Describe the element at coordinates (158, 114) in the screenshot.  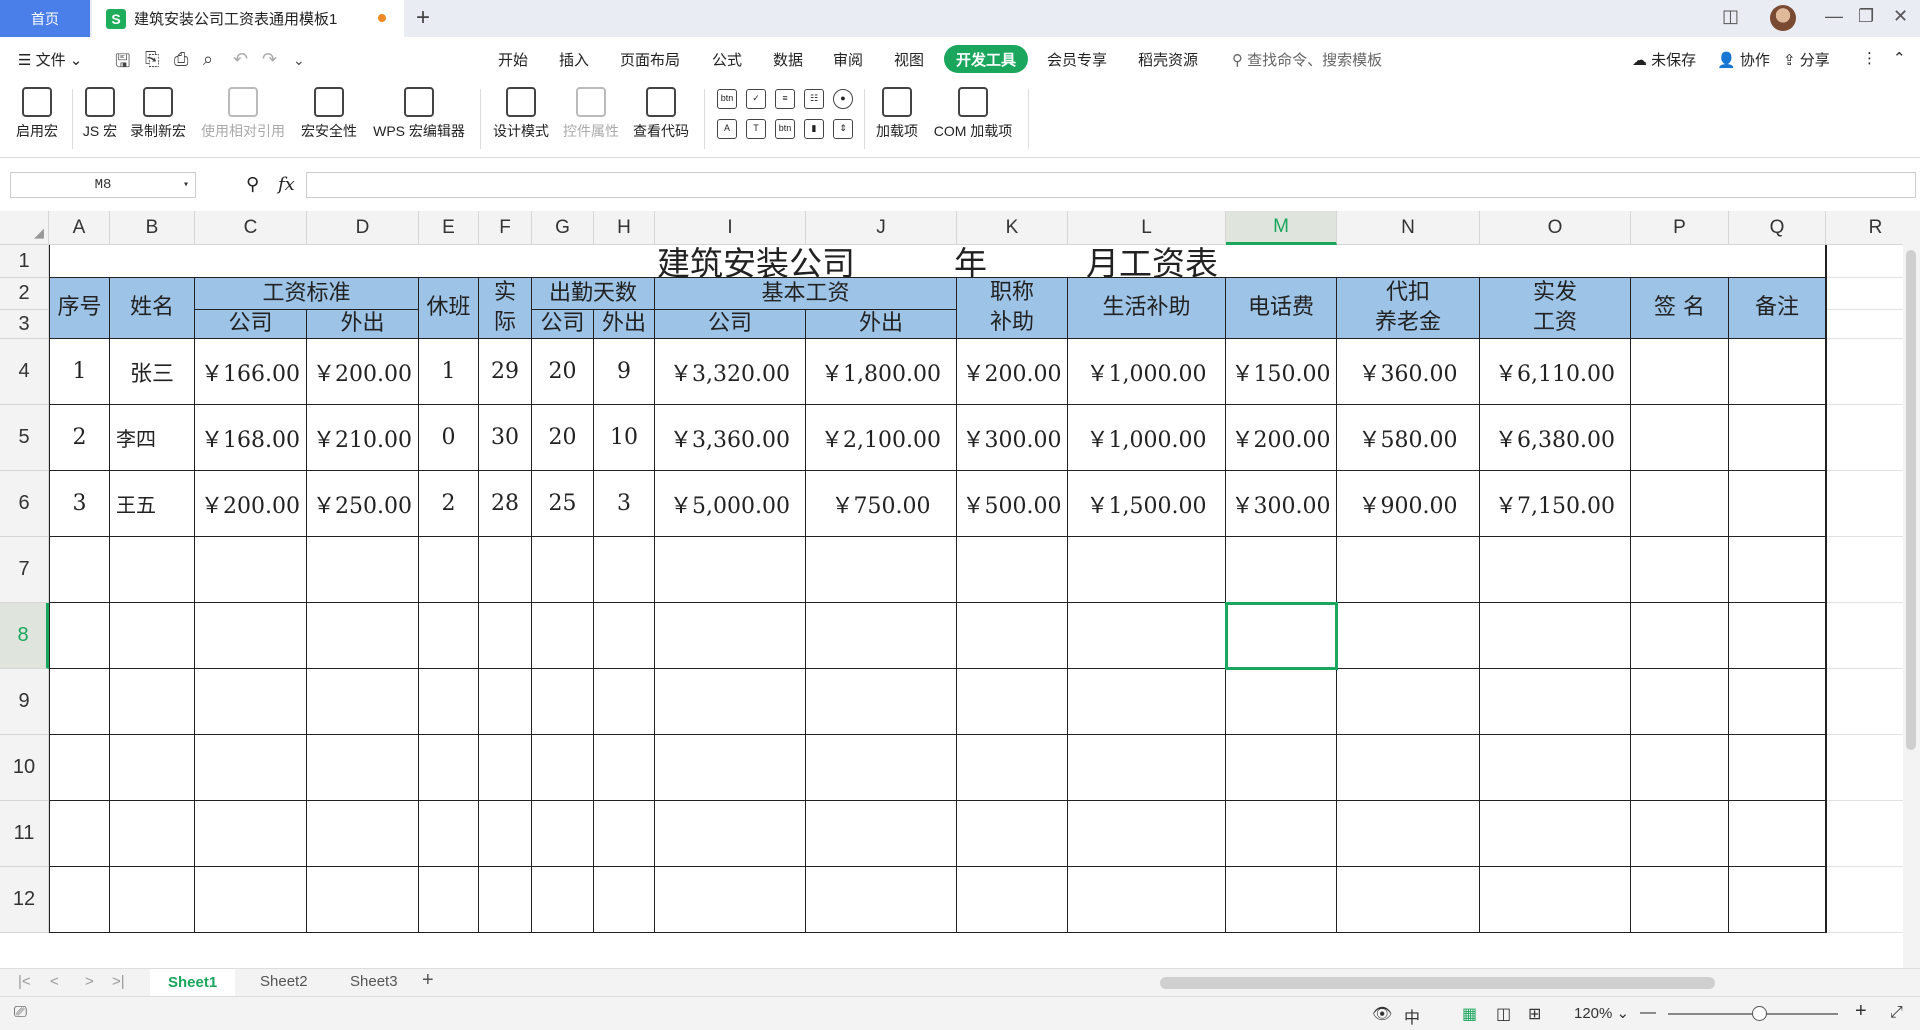
I see `record-macro-button: 录制新宏` at that location.